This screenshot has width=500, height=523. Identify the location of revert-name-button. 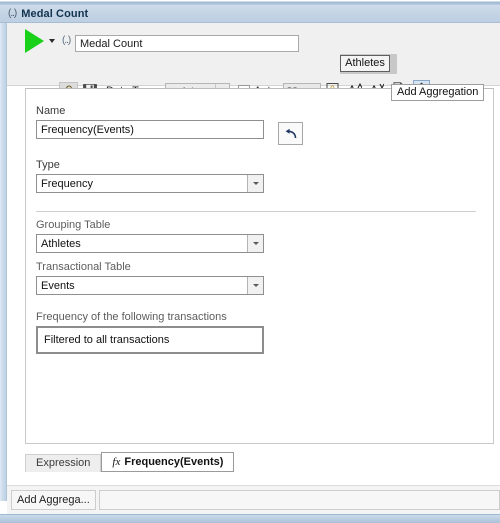
(290, 133).